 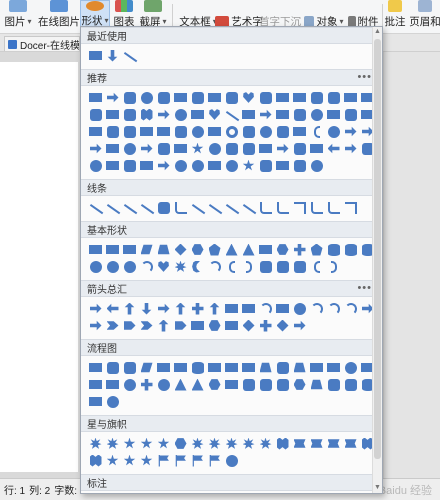 What do you see at coordinates (377, 249) in the screenshot?
I see `scroll-thumb` at bounding box center [377, 249].